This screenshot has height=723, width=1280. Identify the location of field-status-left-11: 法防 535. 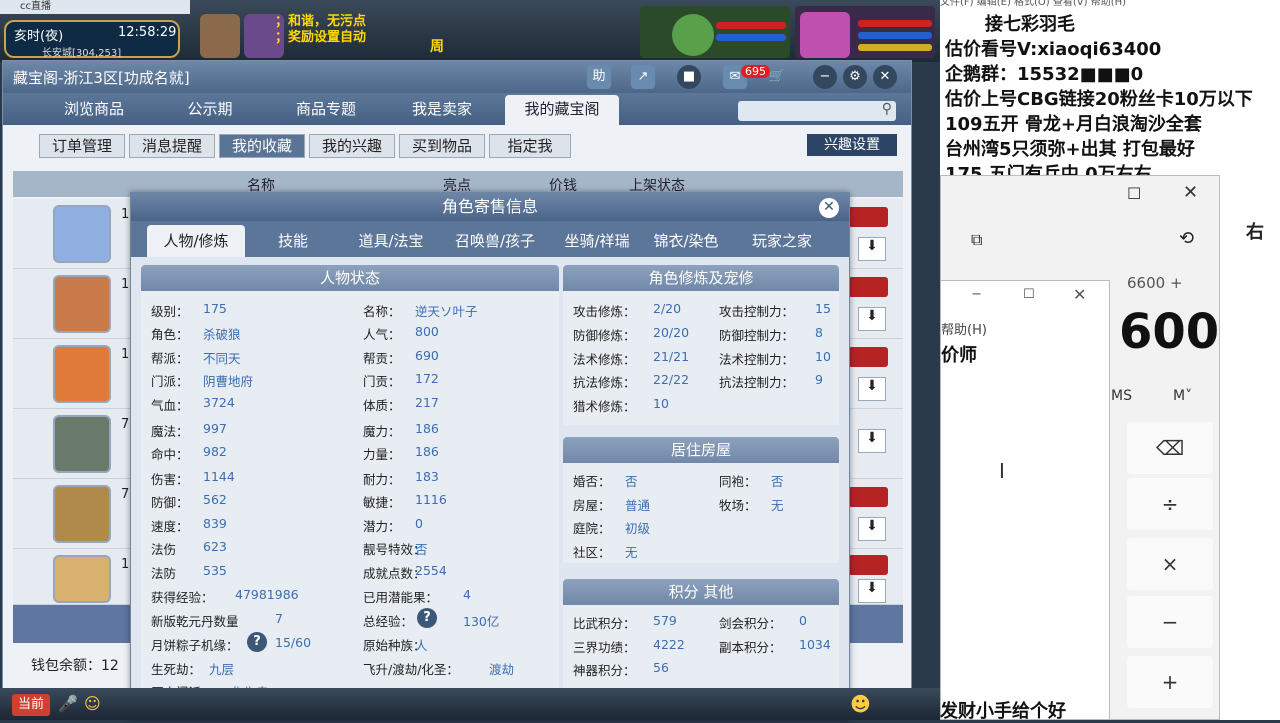
(189, 572).